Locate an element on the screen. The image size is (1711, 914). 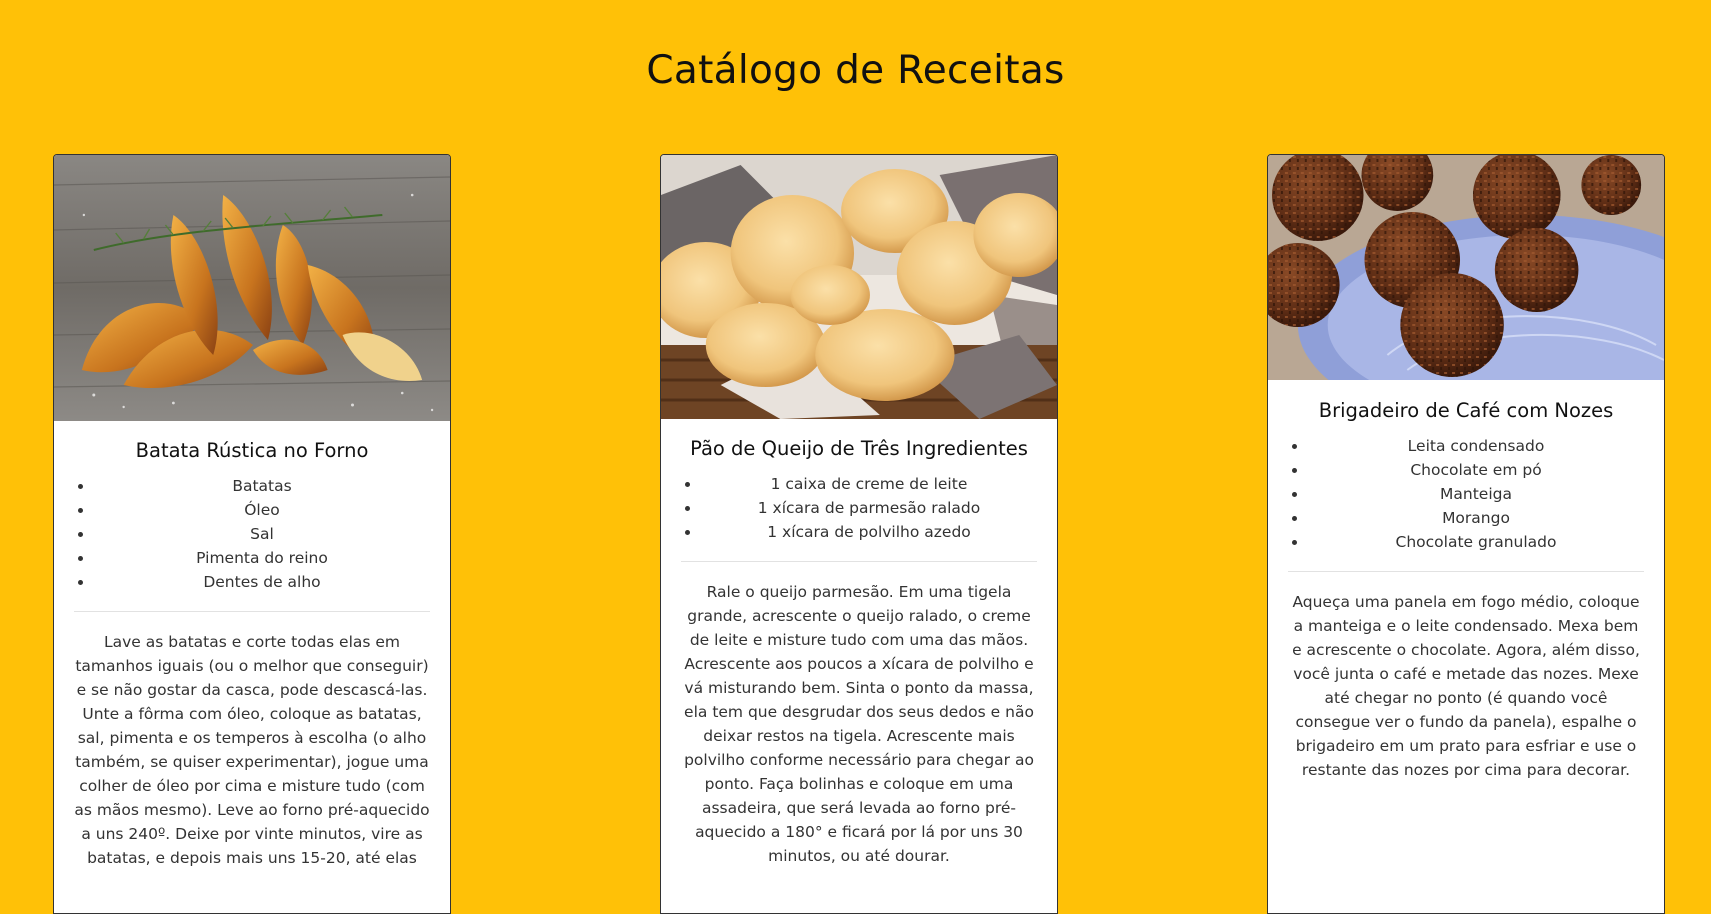
recipe-title: Brigadeiro de Café com Nozes is located at coordinates (1466, 410).